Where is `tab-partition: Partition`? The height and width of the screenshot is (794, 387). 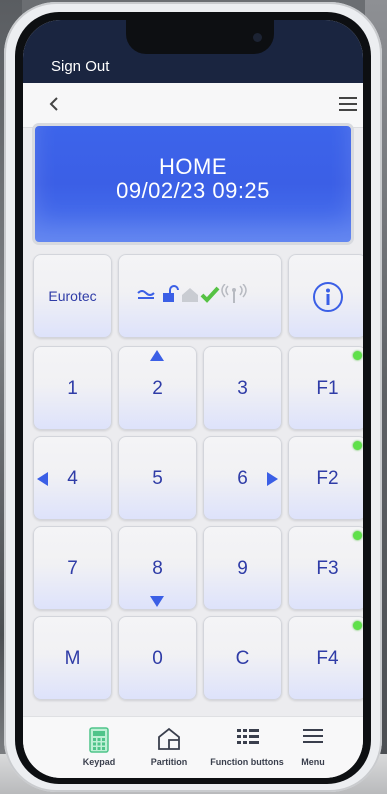 tab-partition: Partition is located at coordinates (169, 747).